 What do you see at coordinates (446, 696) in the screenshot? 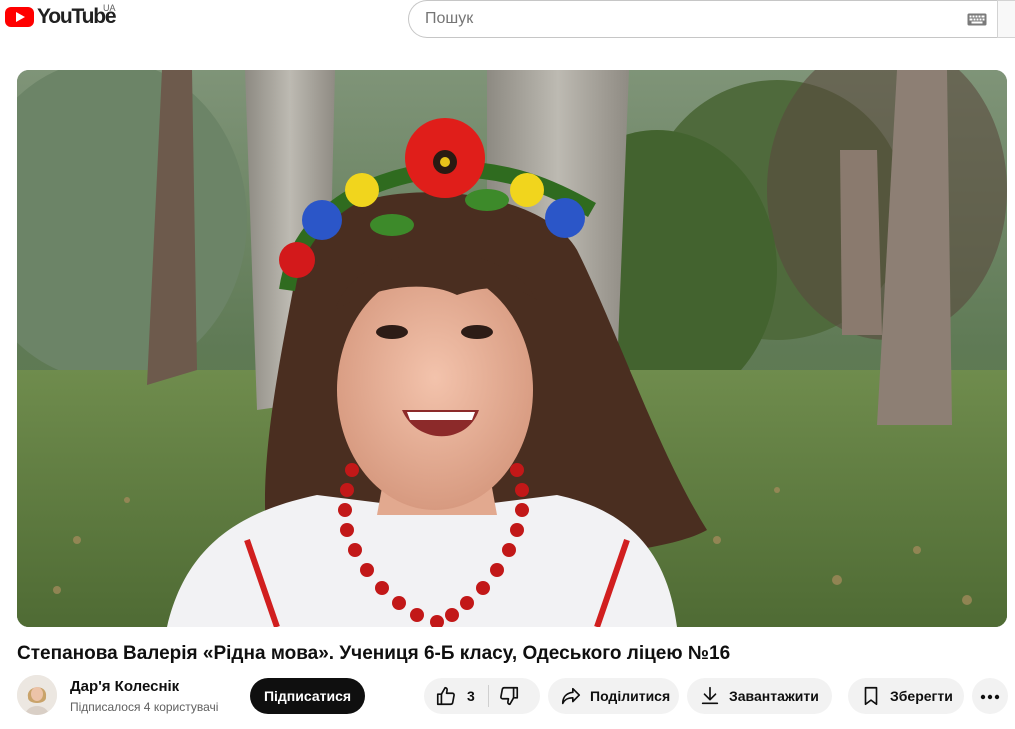
I see `thumb-up-icon` at bounding box center [446, 696].